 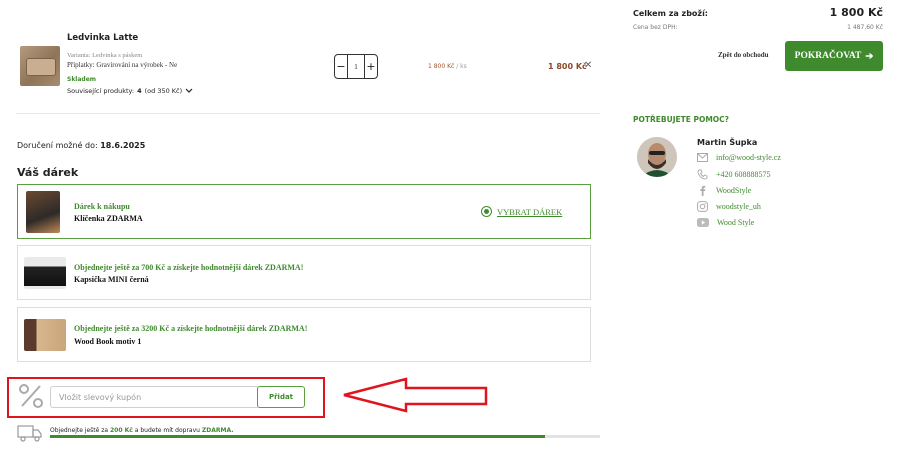 What do you see at coordinates (163, 91) in the screenshot?
I see `related-suffix: (od 350 Kč)` at bounding box center [163, 91].